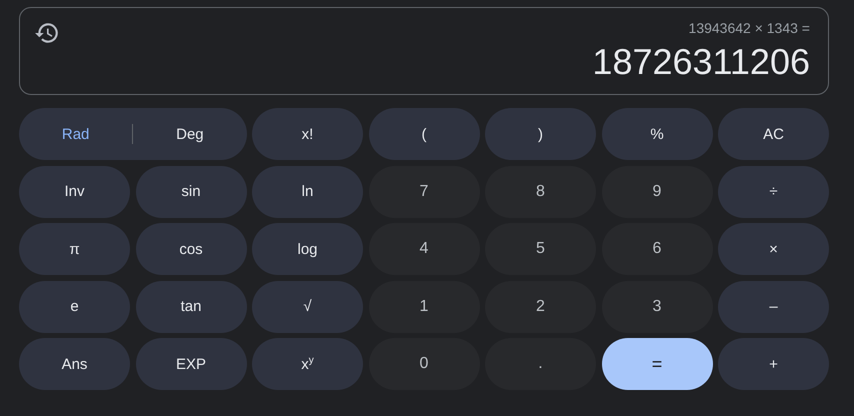  I want to click on calculator-key: sin, so click(191, 192).